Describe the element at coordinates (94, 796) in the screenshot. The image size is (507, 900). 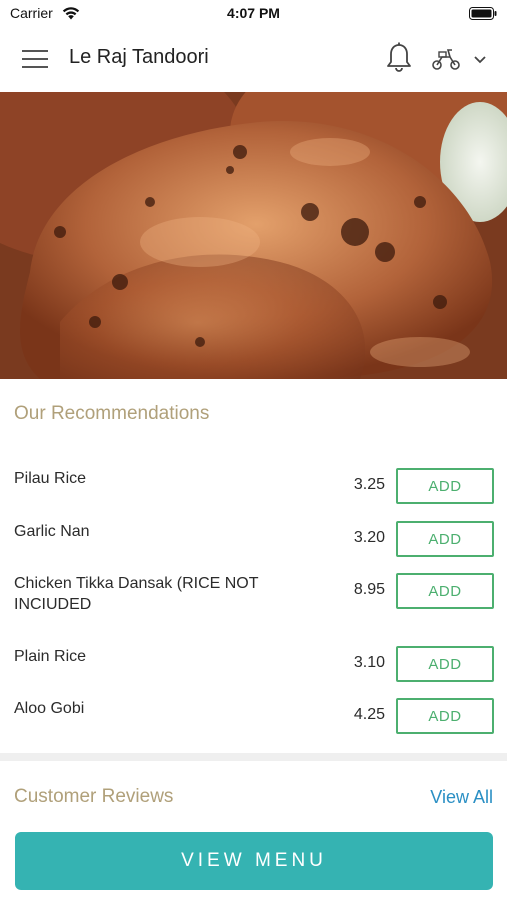
I see `reviews-title: Customer Reviews` at that location.